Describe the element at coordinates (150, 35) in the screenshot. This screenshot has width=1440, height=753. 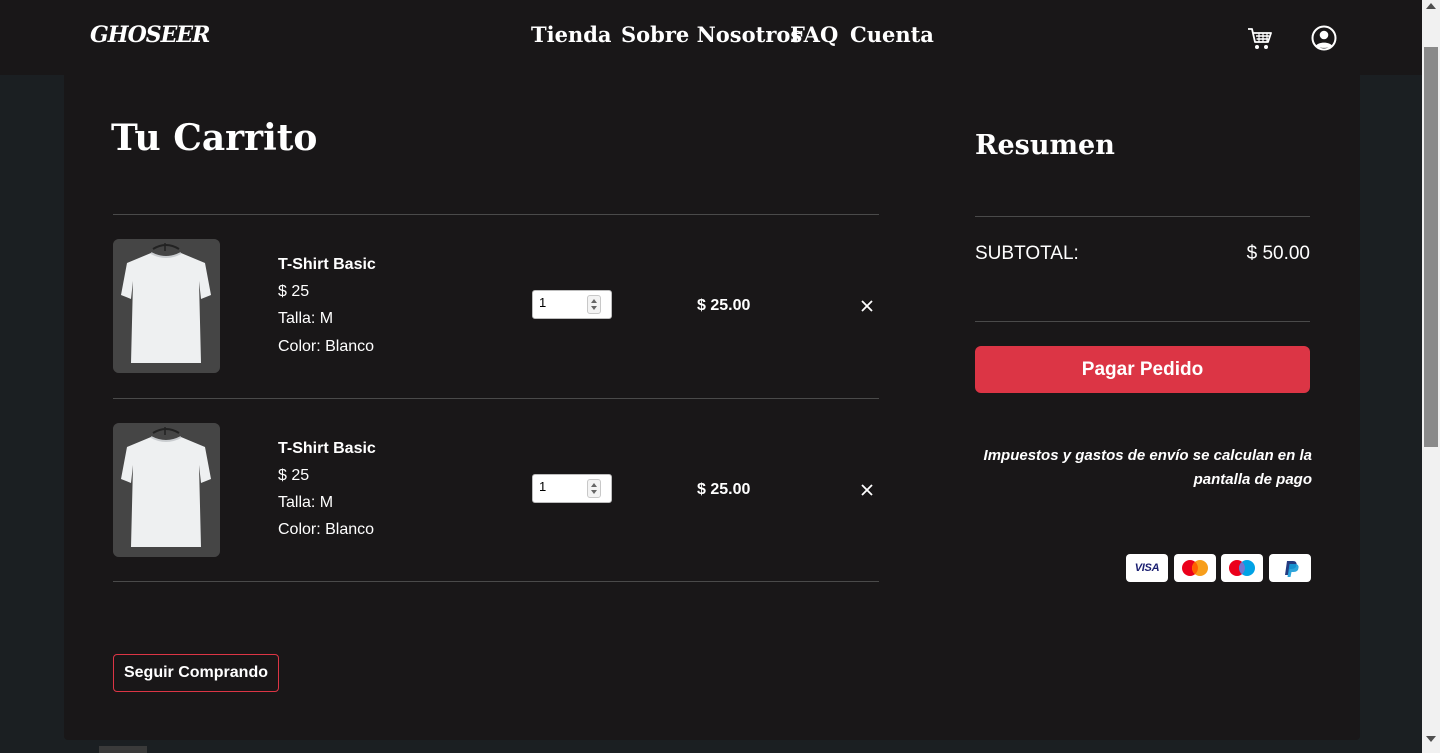
I see `logo: GHOSEER` at that location.